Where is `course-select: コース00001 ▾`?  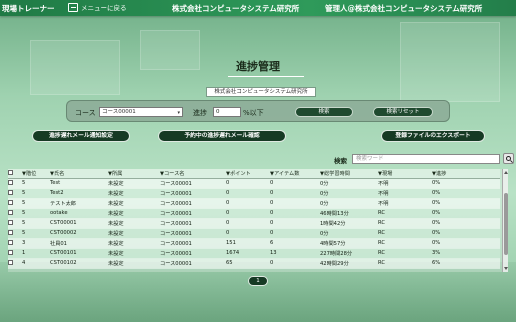
course-select: コース00001 ▾ is located at coordinates (141, 112).